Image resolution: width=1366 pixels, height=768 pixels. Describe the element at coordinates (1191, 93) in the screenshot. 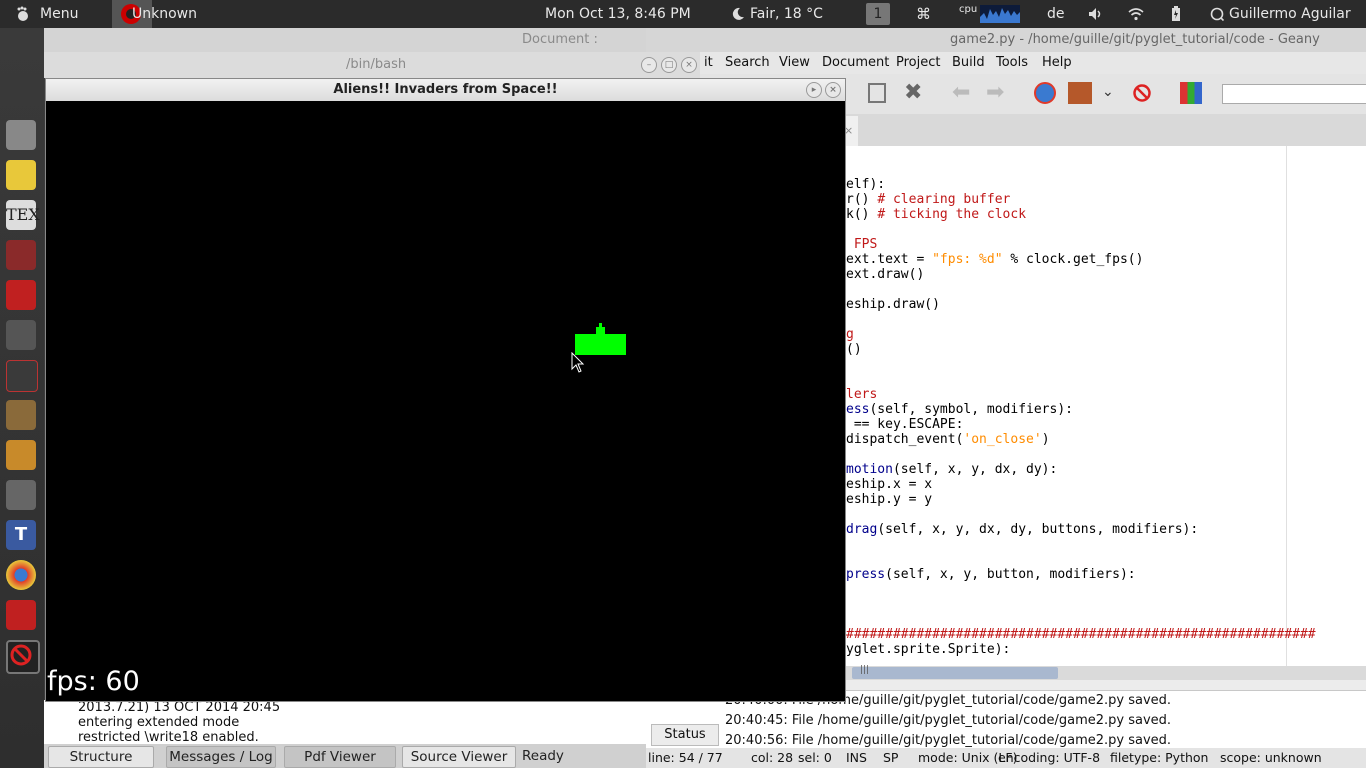

I see `color-chooser-icon` at that location.